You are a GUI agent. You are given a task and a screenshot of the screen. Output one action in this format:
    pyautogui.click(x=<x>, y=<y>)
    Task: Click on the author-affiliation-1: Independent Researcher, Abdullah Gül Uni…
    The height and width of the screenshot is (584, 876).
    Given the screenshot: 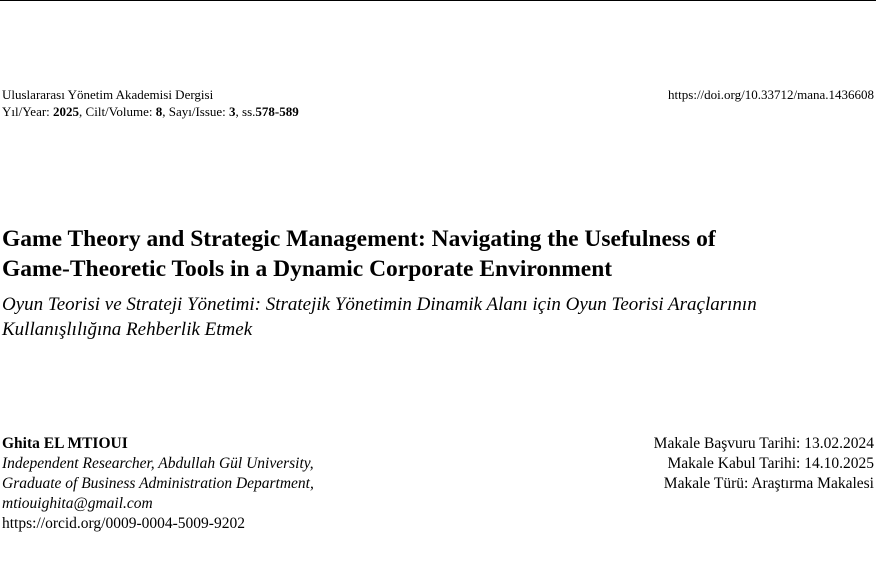 What is the action you would take?
    pyautogui.click(x=158, y=463)
    